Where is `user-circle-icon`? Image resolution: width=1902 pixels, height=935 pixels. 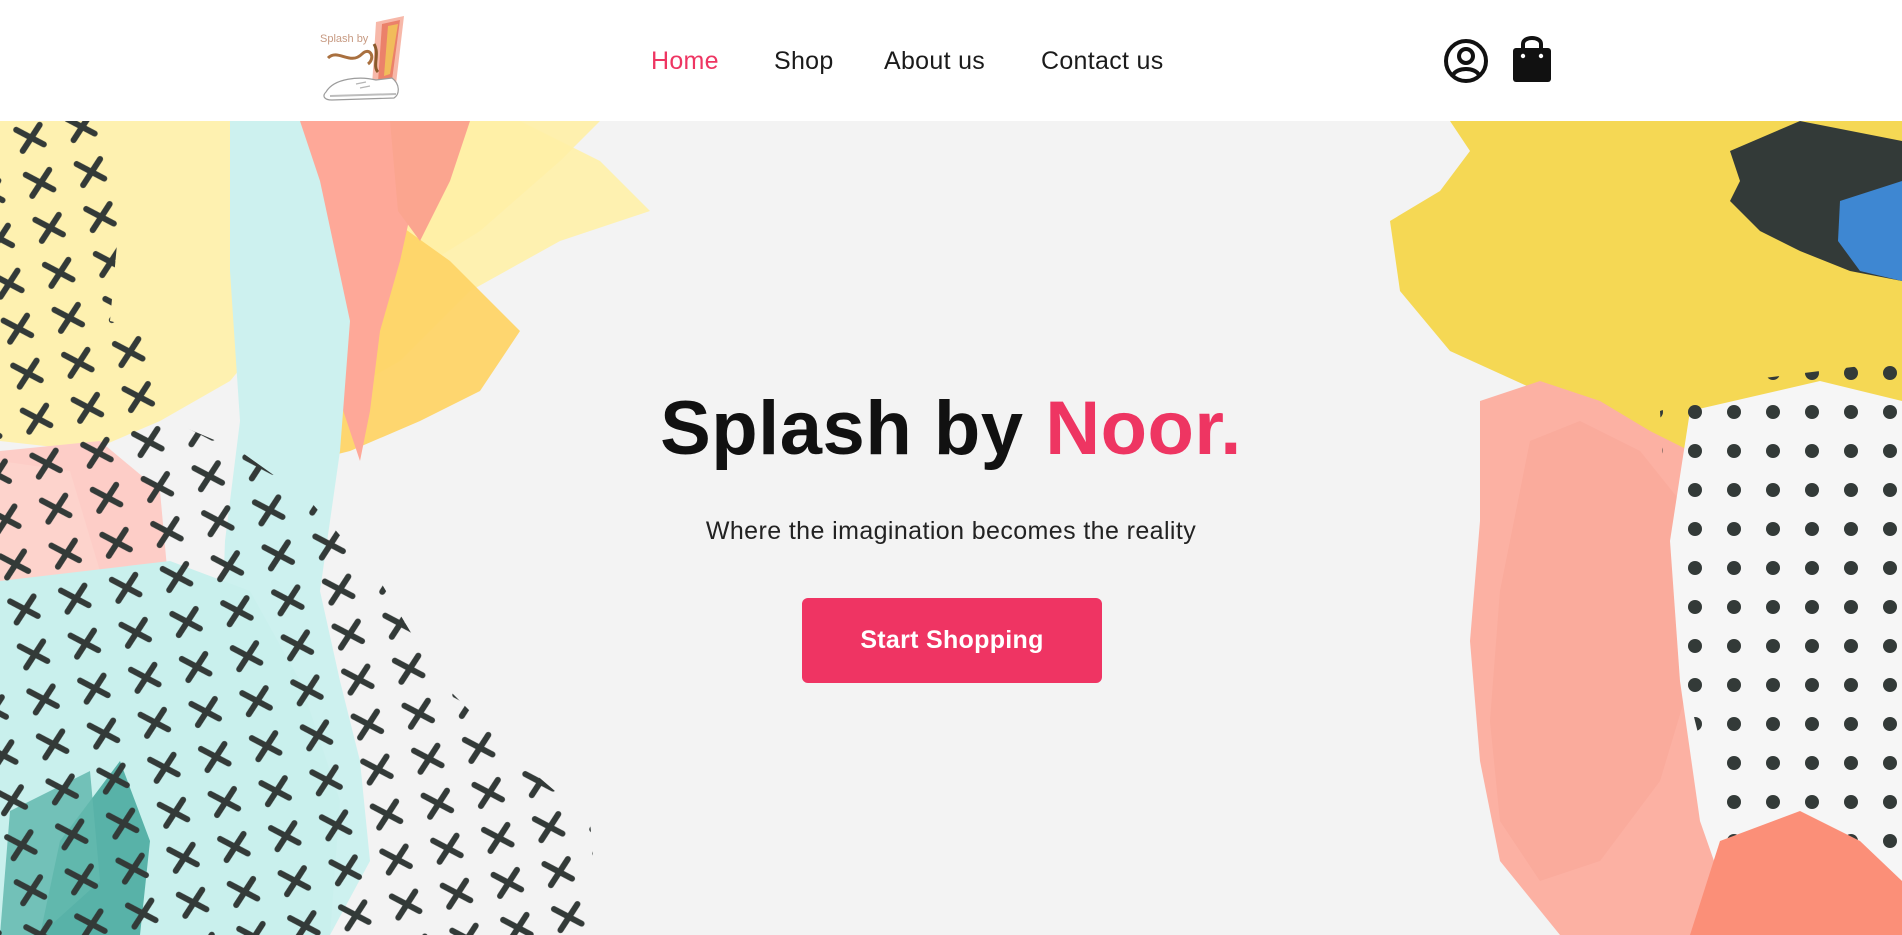 user-circle-icon is located at coordinates (1466, 61).